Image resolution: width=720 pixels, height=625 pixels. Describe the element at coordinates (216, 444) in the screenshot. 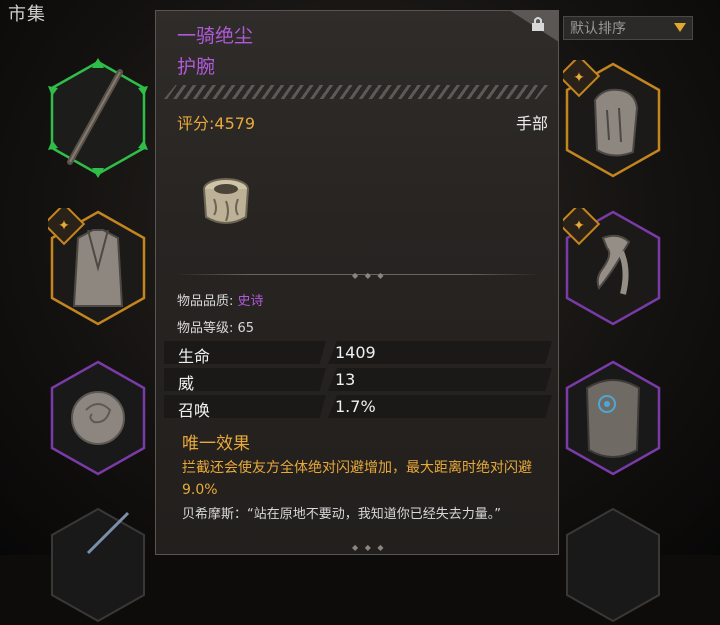

I see `unique-effect-title: 唯一效果` at that location.